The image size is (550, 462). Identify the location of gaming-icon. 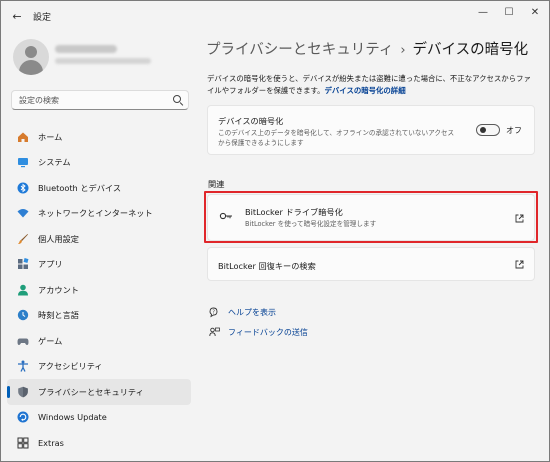
(23, 341).